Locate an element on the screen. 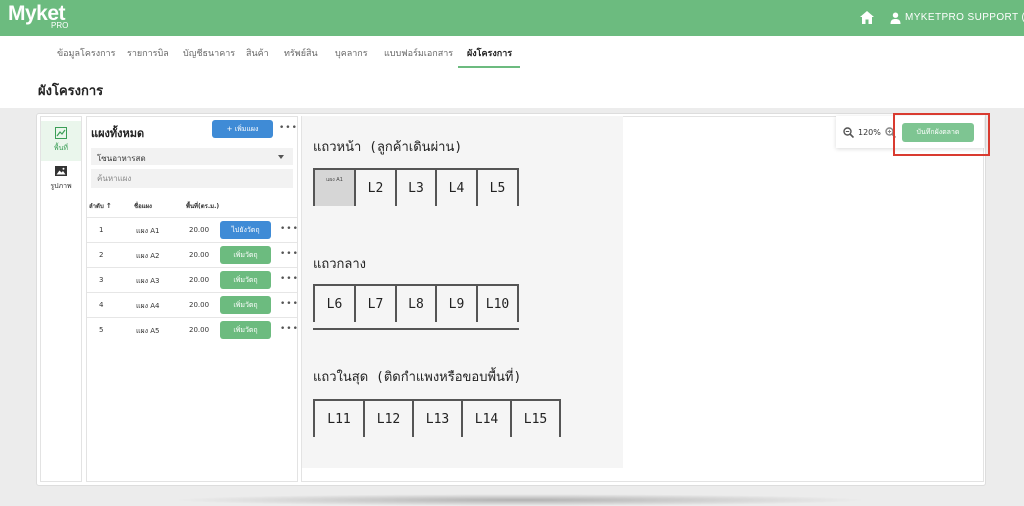 The image size is (1024, 506). stall-object: L10 is located at coordinates (497, 304).